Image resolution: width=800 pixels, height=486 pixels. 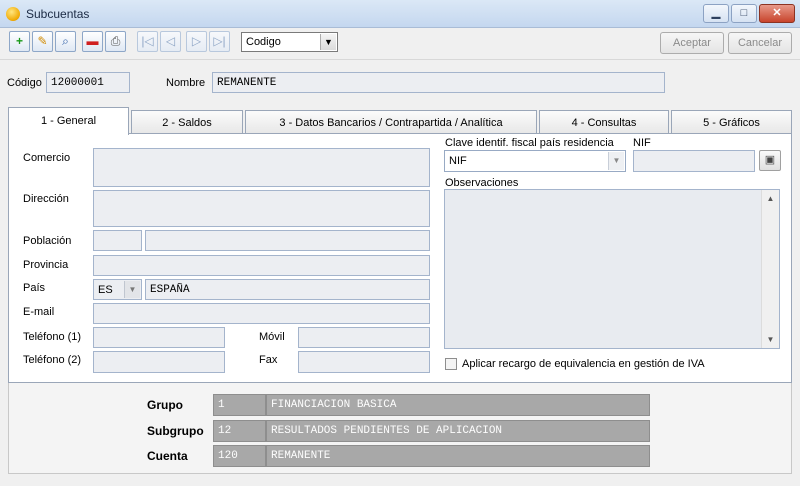 I want to click on new-icon: +, so click(x=19, y=41).